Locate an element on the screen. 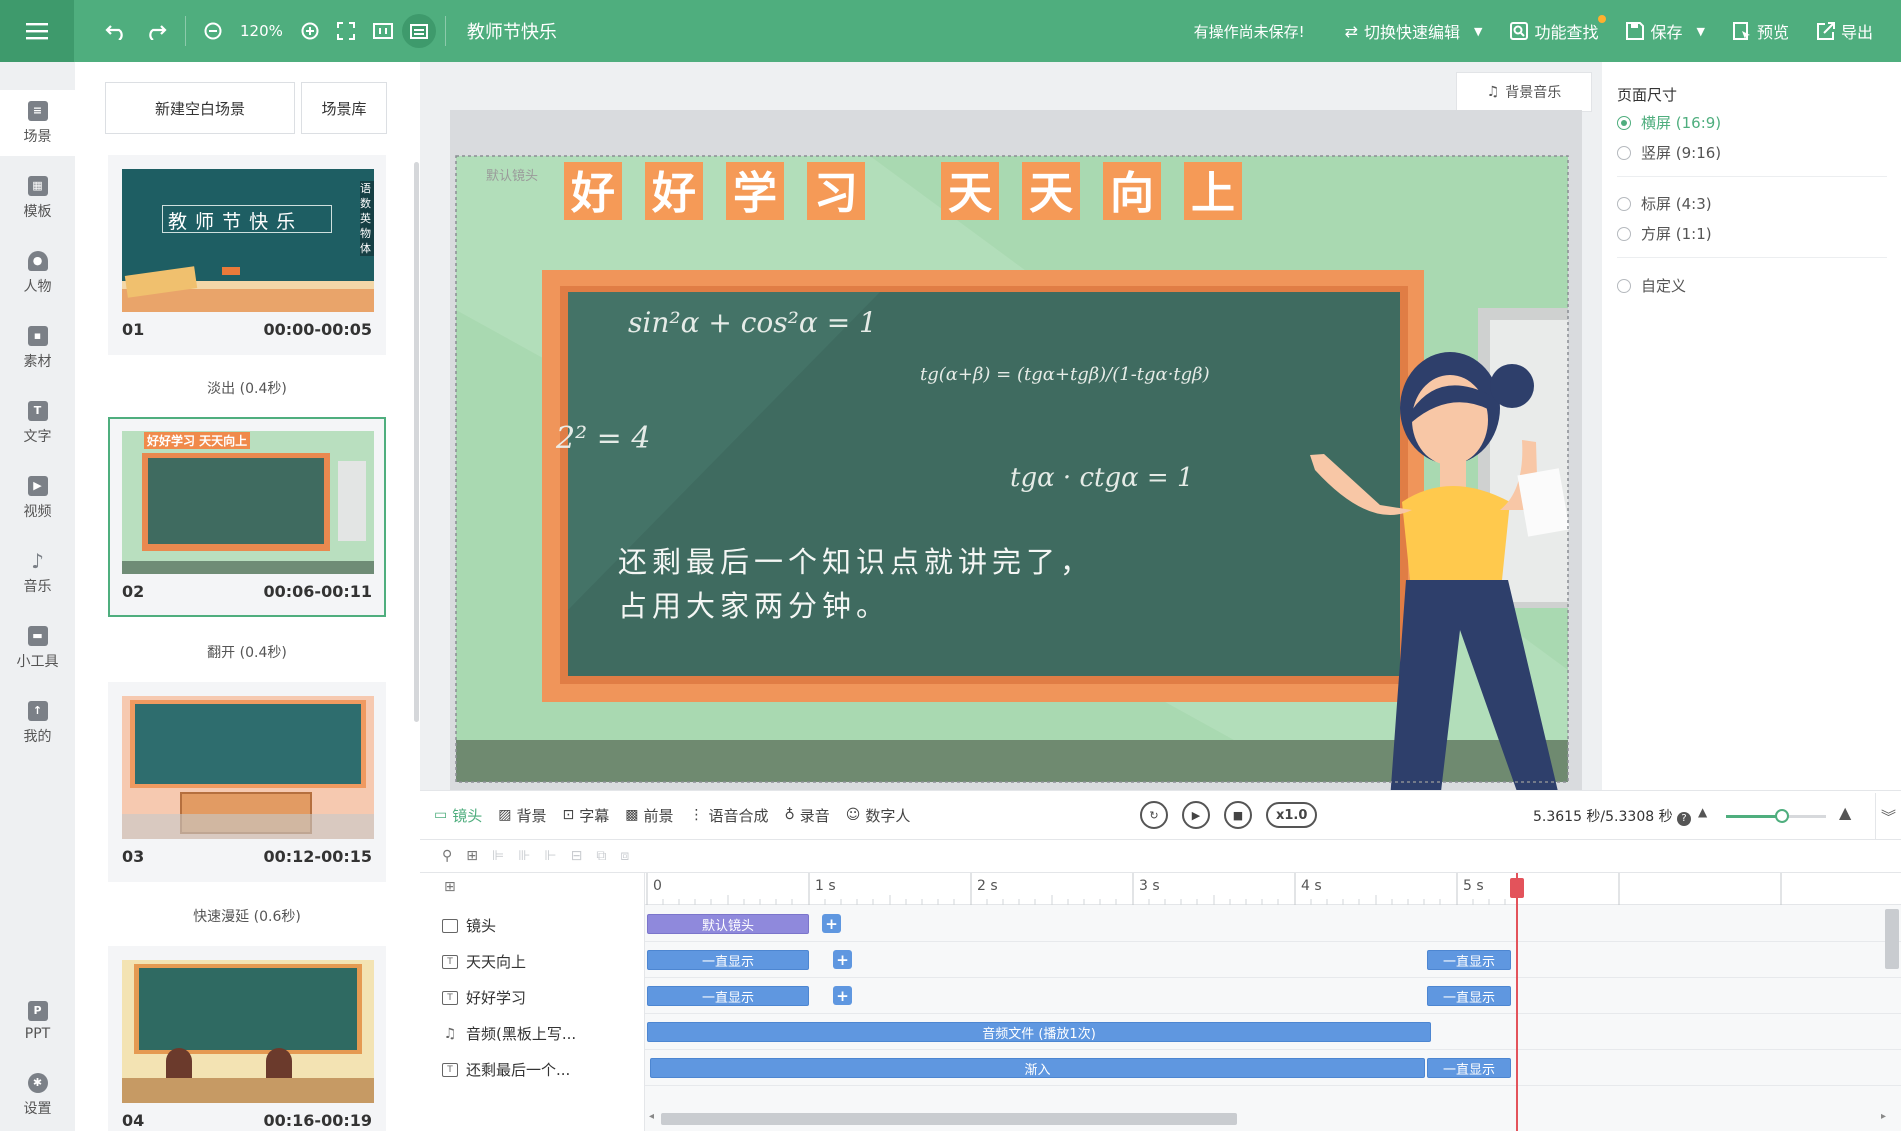  track-label-tiantian: T 天天向上 is located at coordinates (484, 961).